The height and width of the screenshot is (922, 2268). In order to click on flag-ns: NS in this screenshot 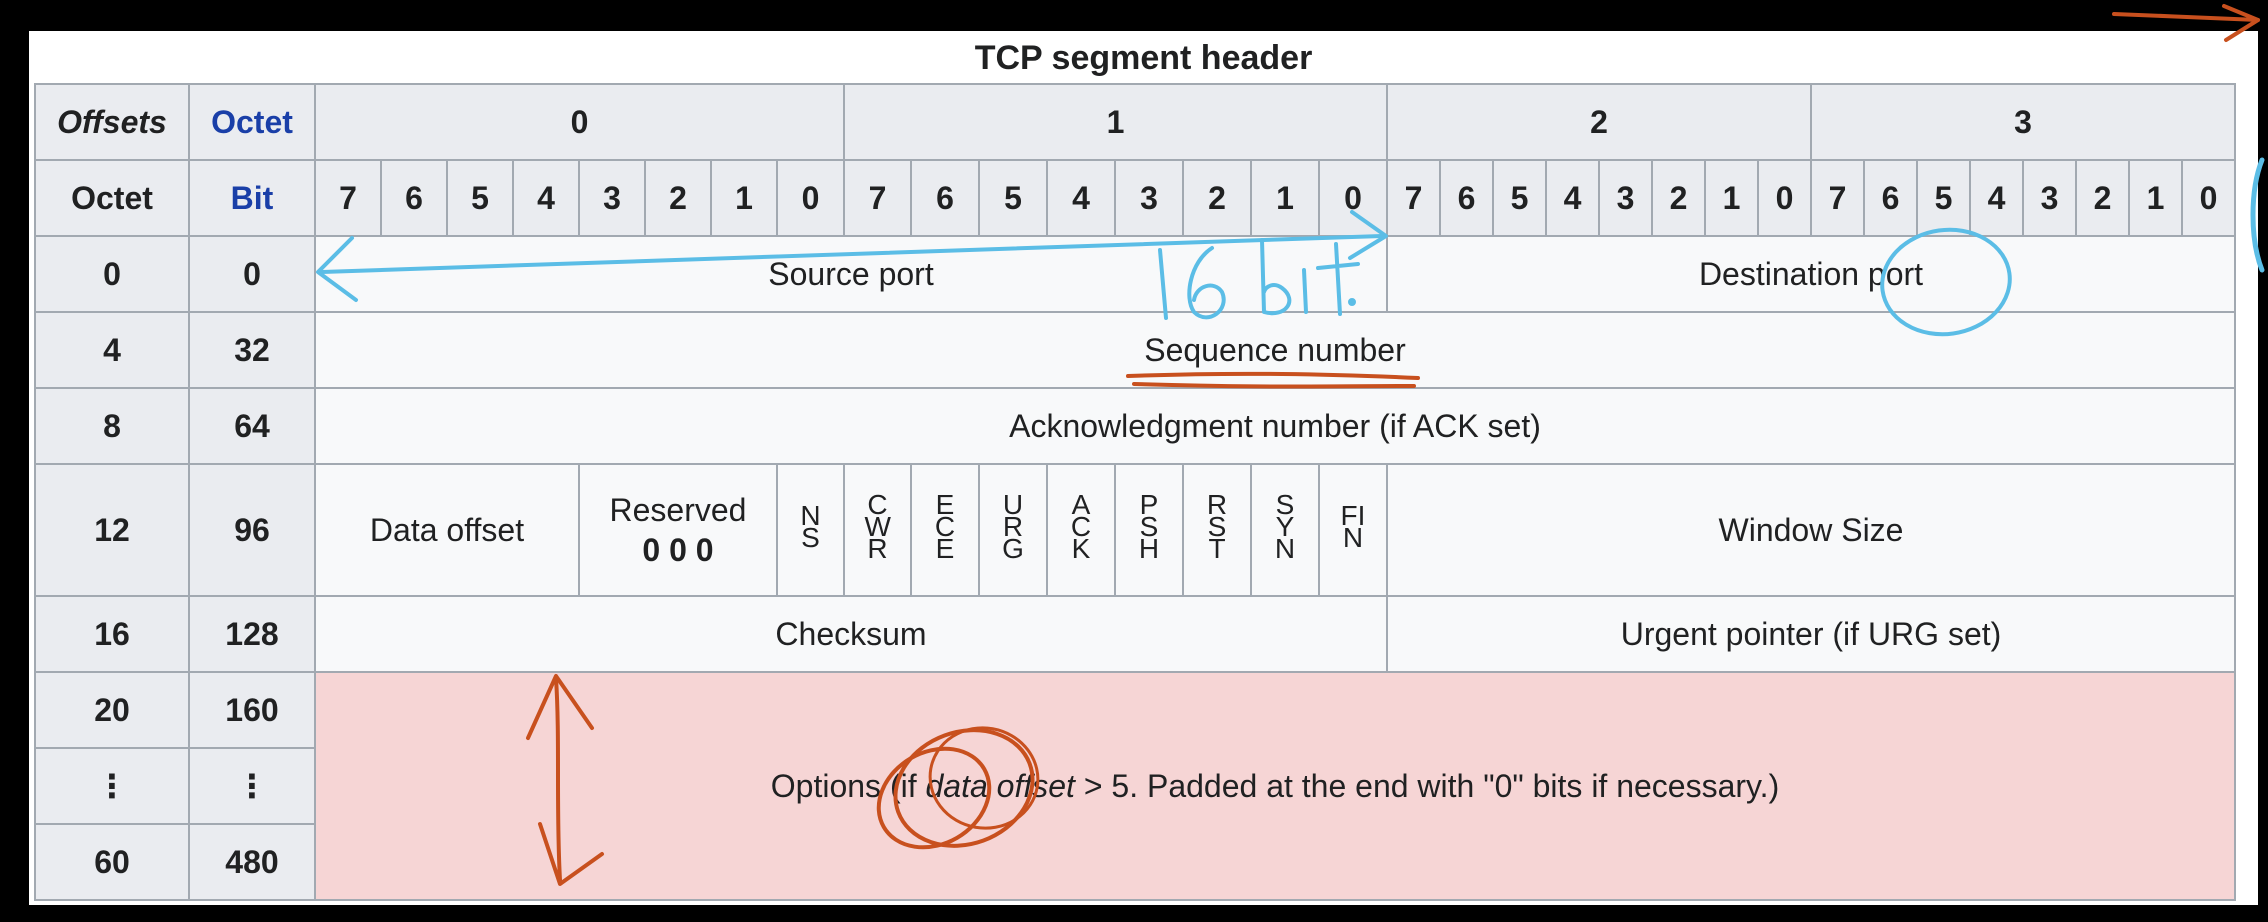, I will do `click(810, 530)`.